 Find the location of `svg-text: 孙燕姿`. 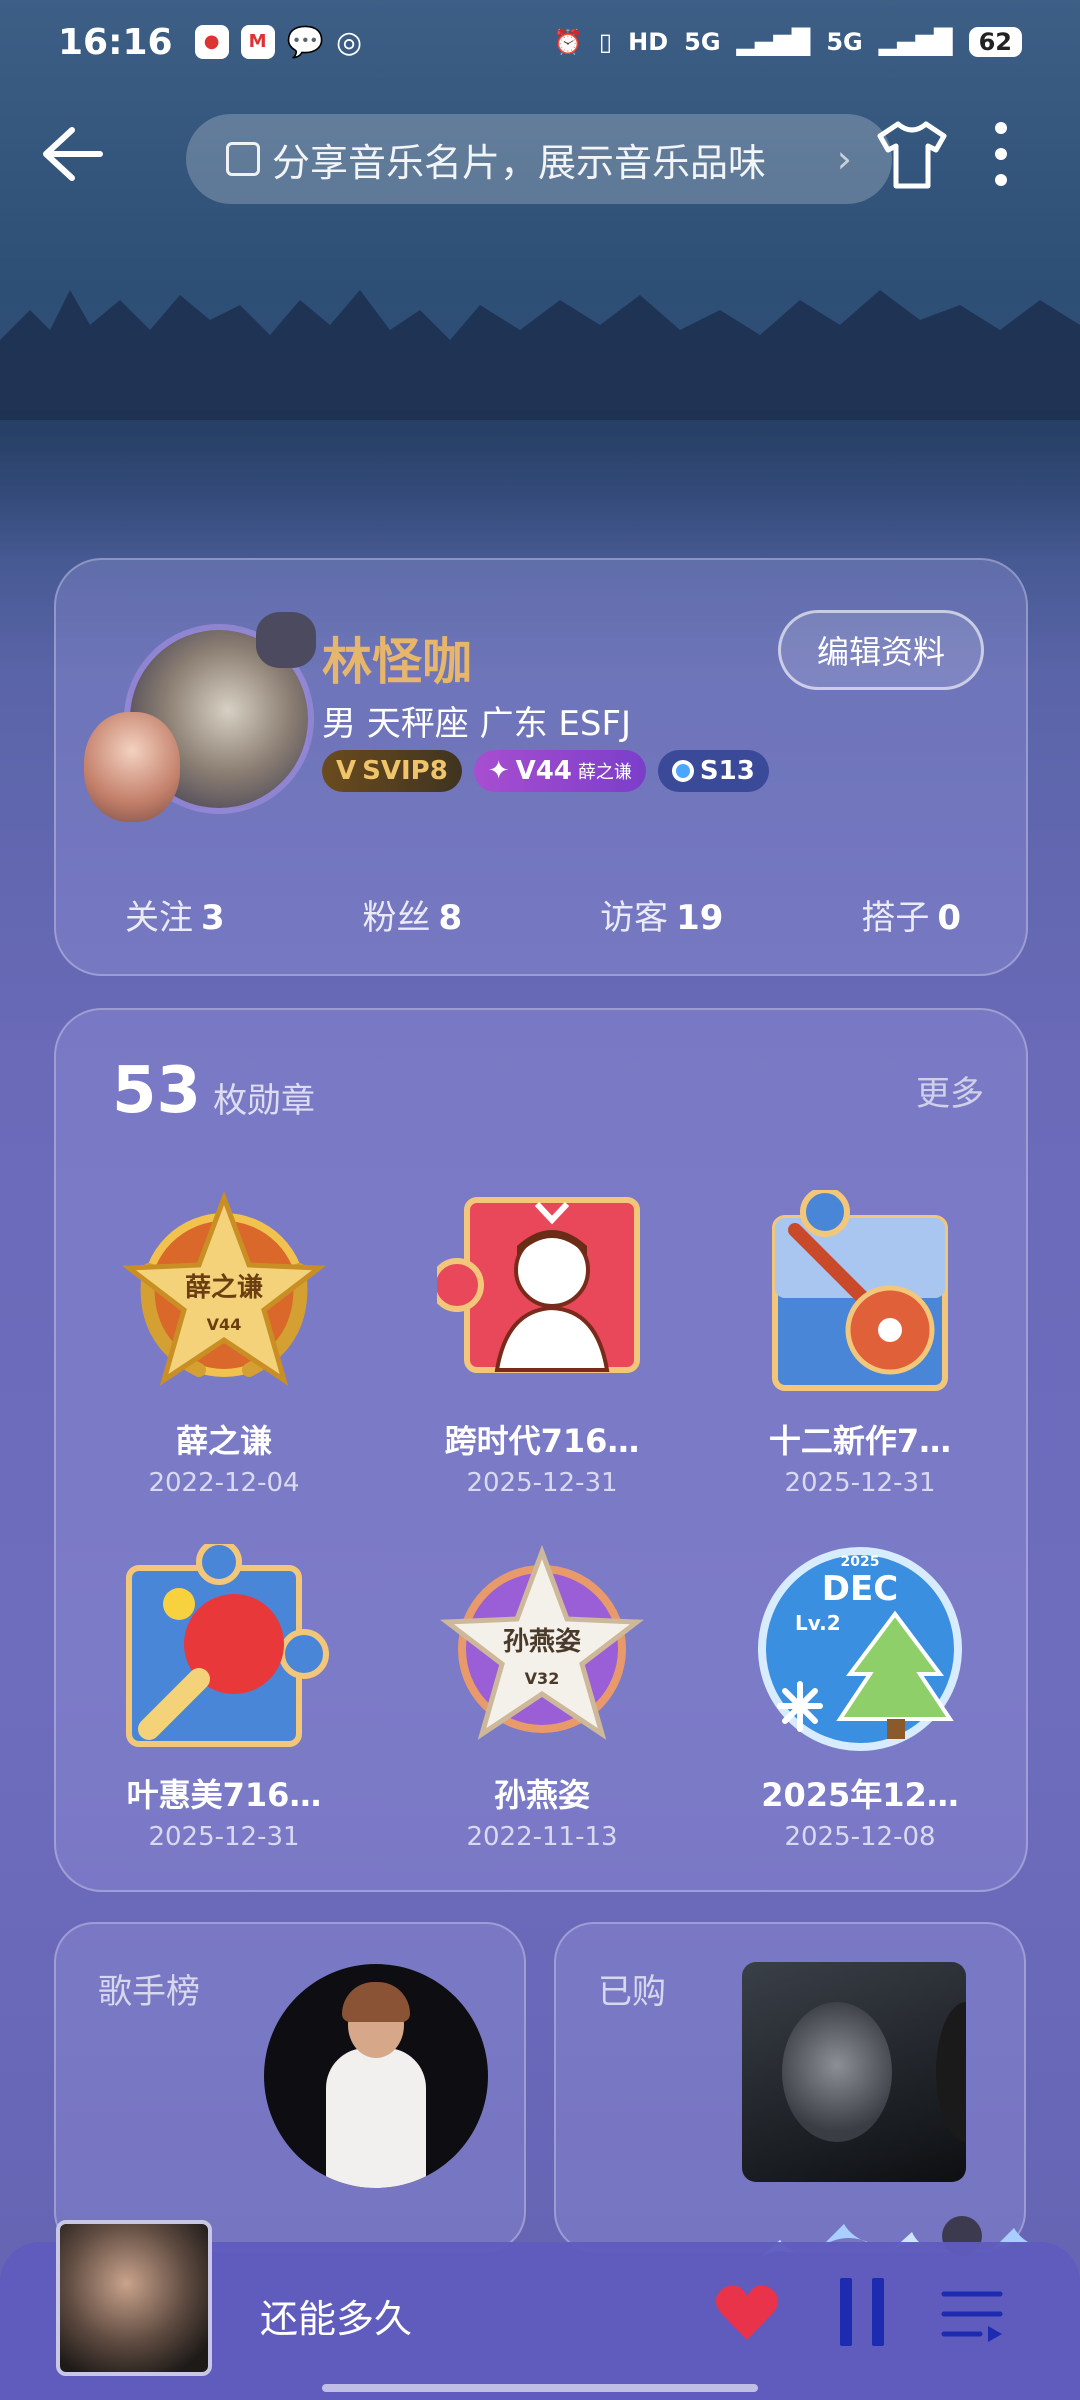

svg-text: 孙燕姿 is located at coordinates (542, 1642).